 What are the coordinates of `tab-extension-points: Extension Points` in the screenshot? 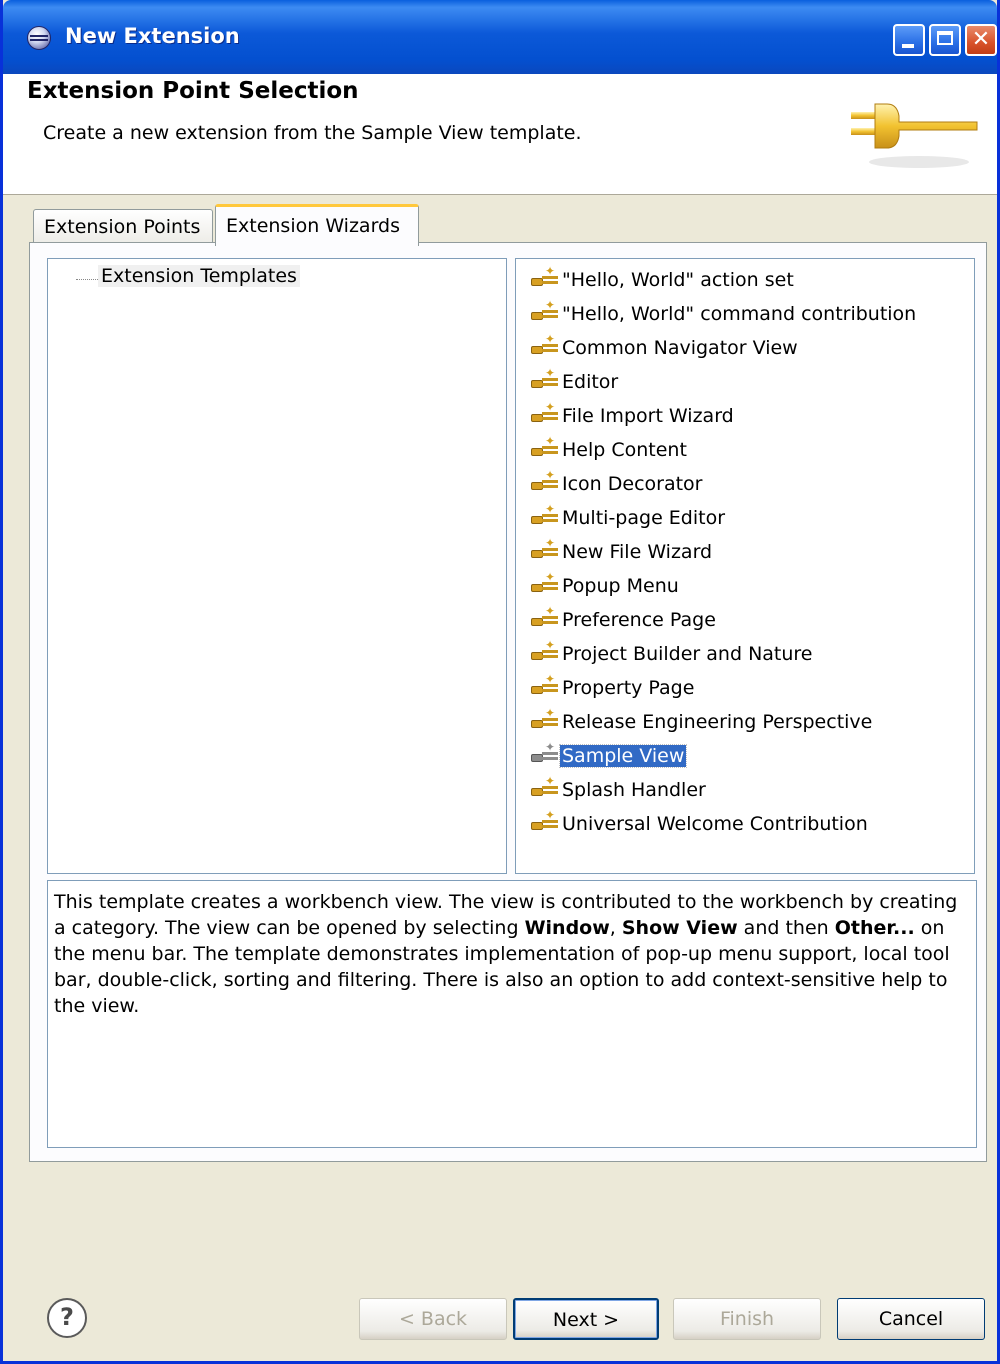 It's located at (123, 227).